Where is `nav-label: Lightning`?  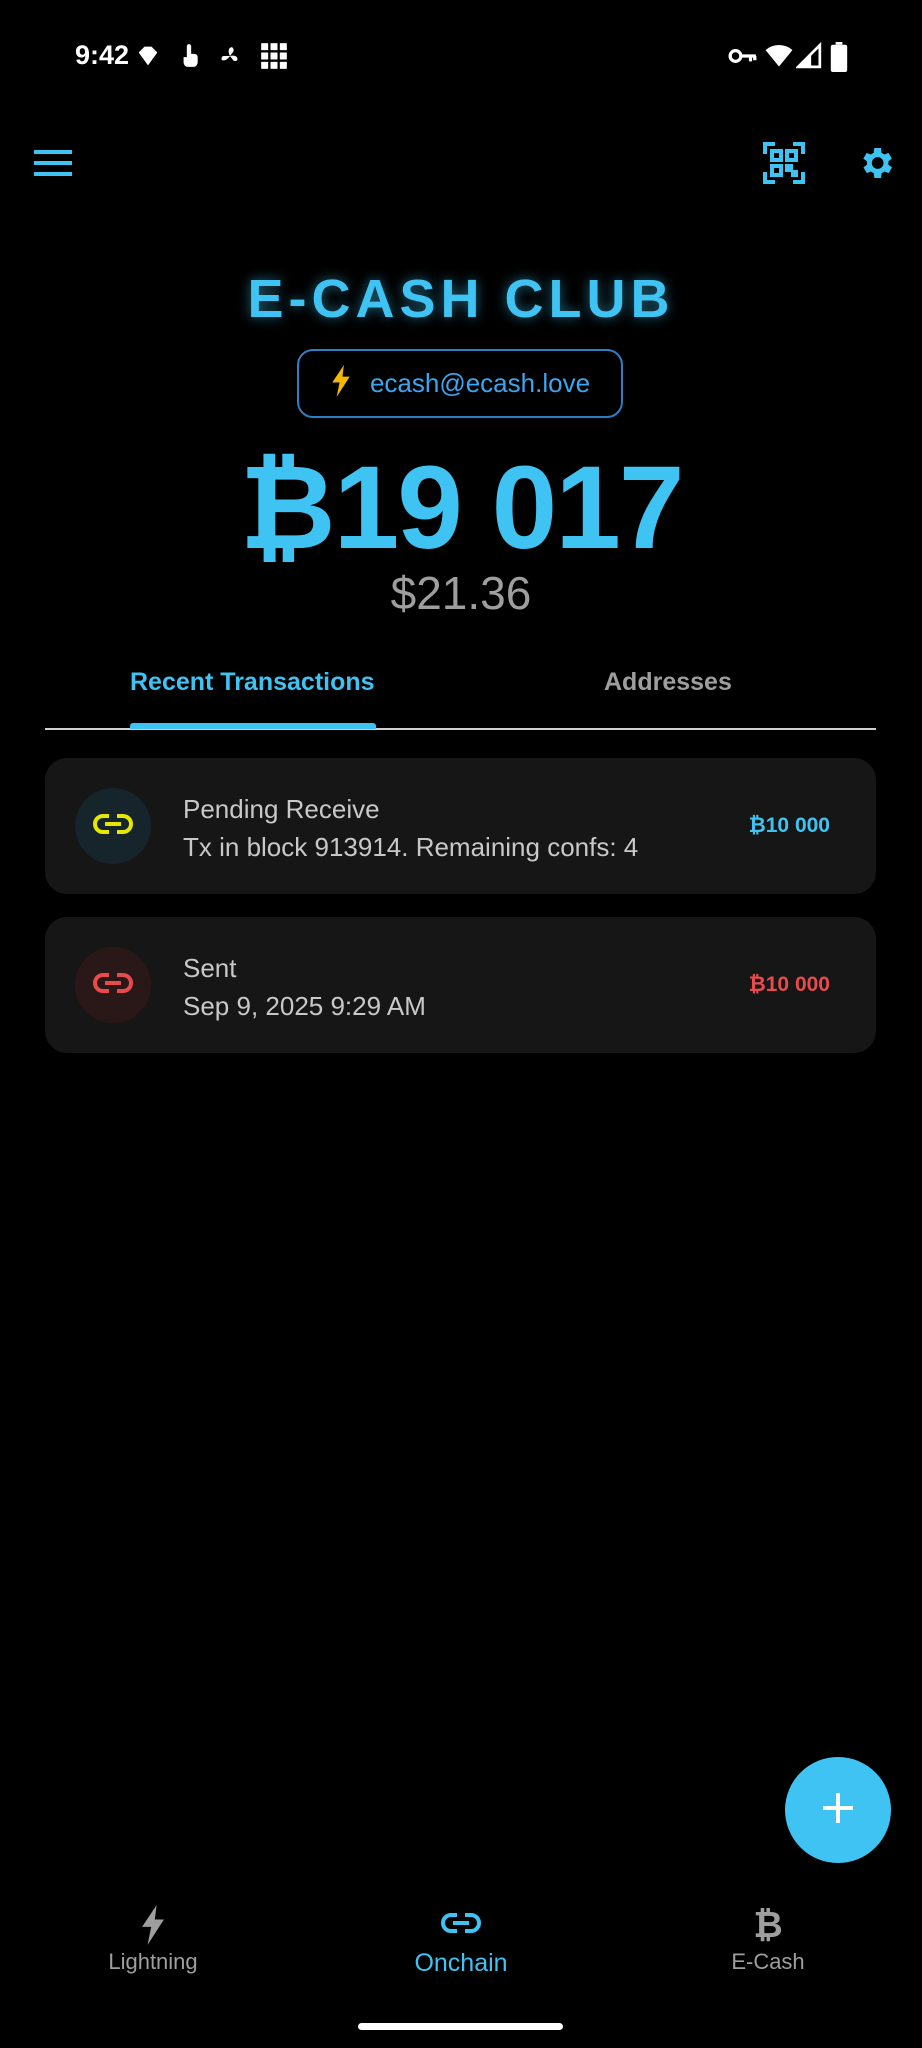 nav-label: Lightning is located at coordinates (153, 1961).